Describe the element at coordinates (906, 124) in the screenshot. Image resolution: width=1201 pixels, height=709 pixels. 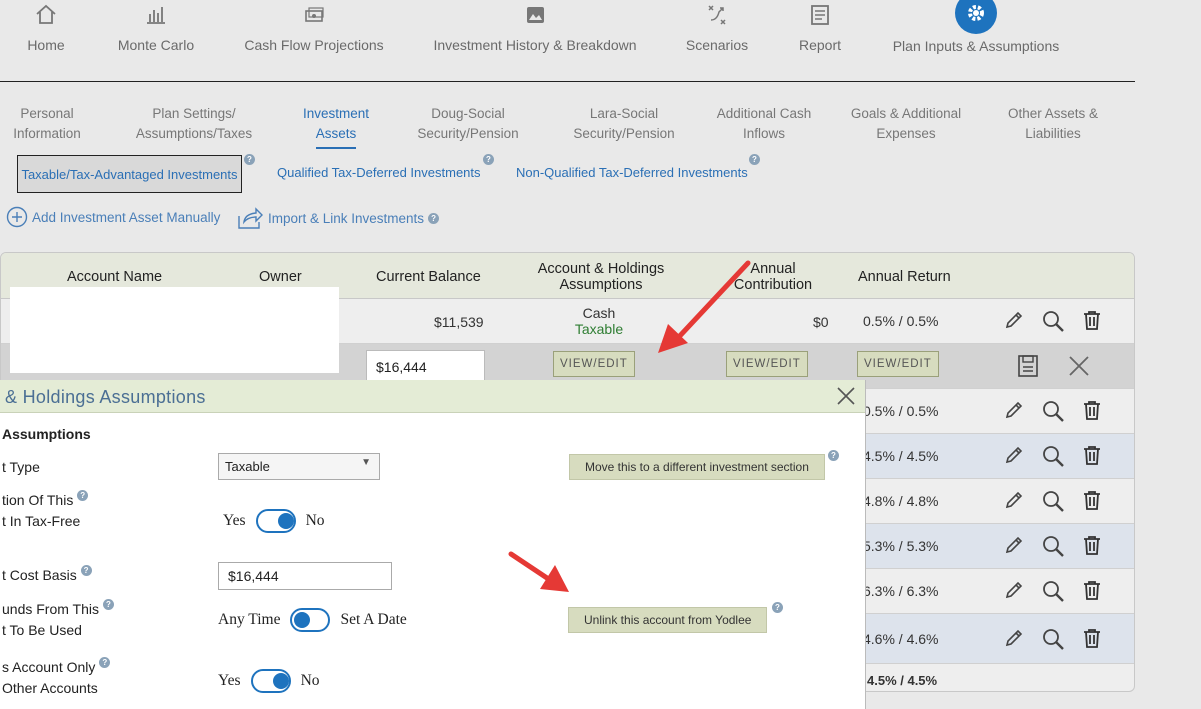
I see `tab-goals-expenses: Goals & Additional Expenses` at that location.